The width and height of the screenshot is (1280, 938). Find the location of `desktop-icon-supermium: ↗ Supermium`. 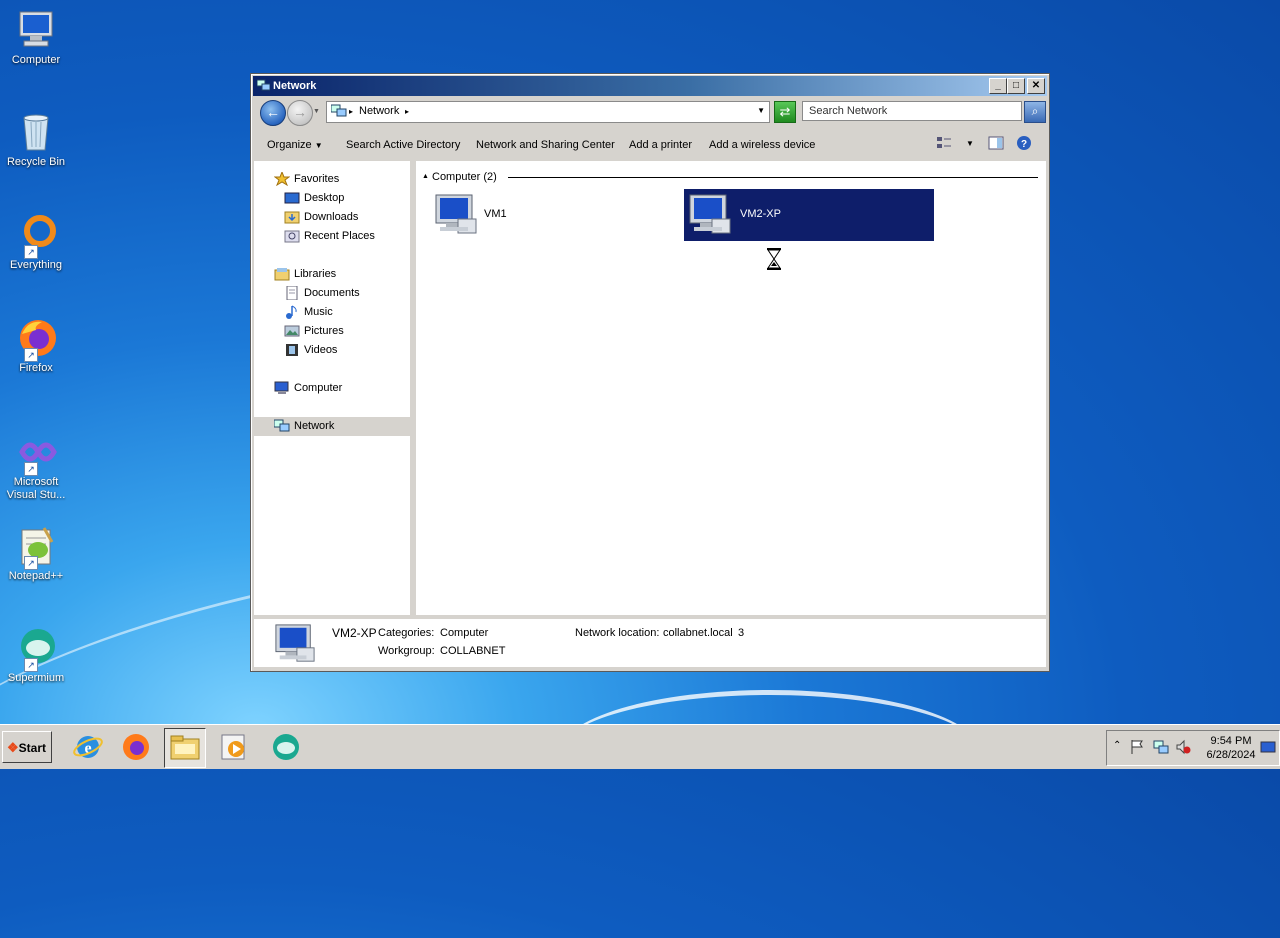

desktop-icon-supermium: ↗ Supermium is located at coordinates (36, 655).